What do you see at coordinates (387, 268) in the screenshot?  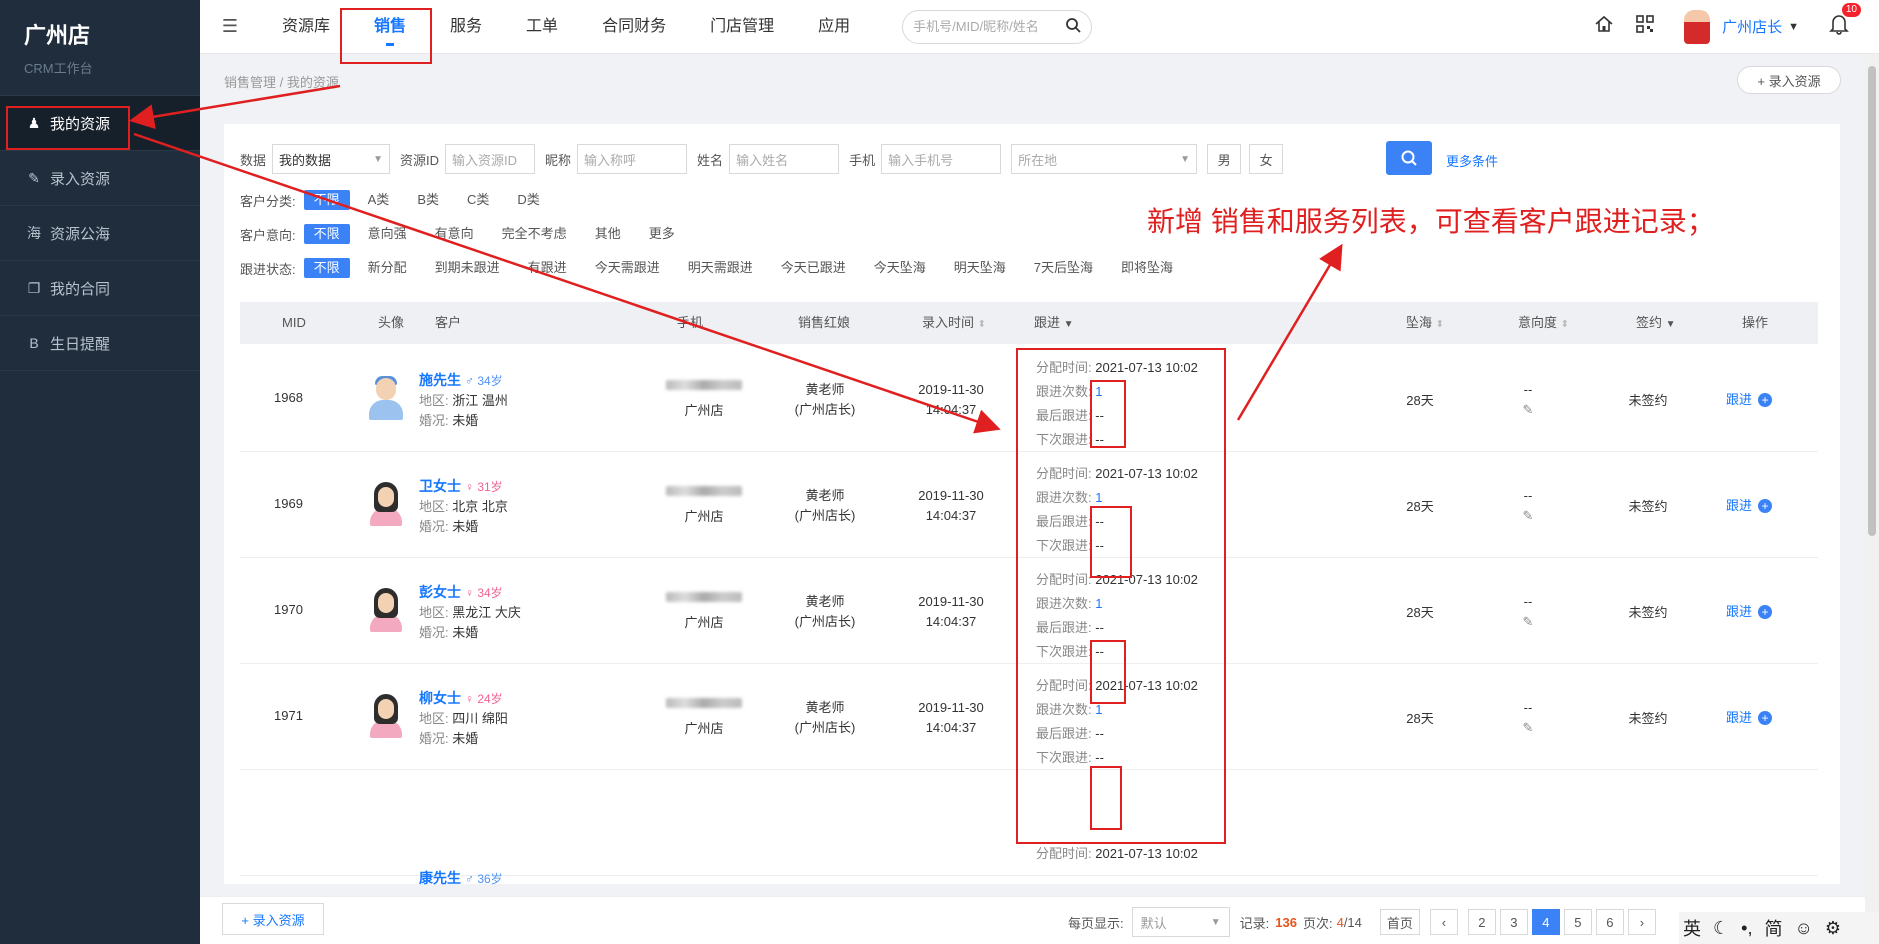 I see `filter-chip: 新分配` at bounding box center [387, 268].